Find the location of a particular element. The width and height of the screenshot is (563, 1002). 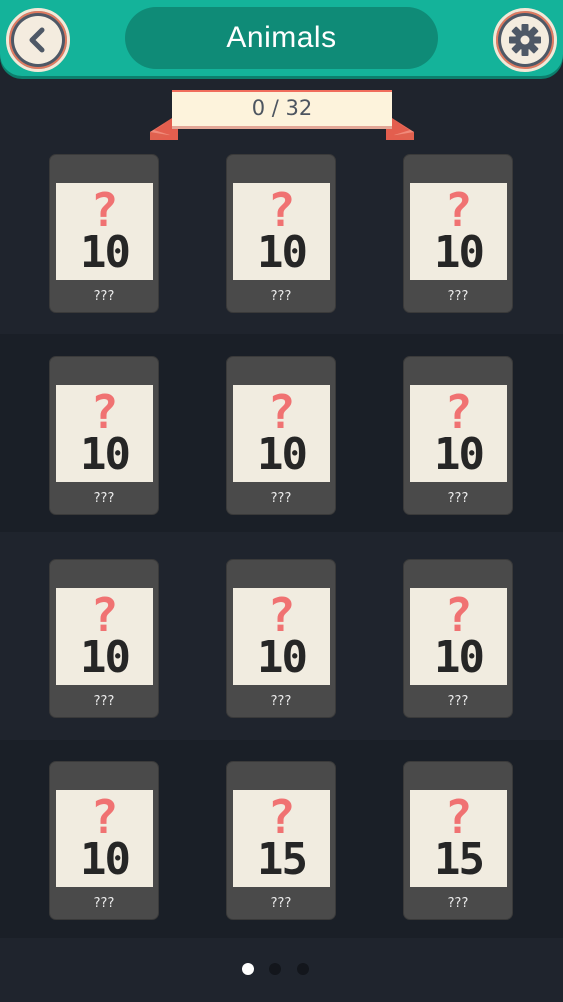

chevron-left-icon is located at coordinates (37, 40).